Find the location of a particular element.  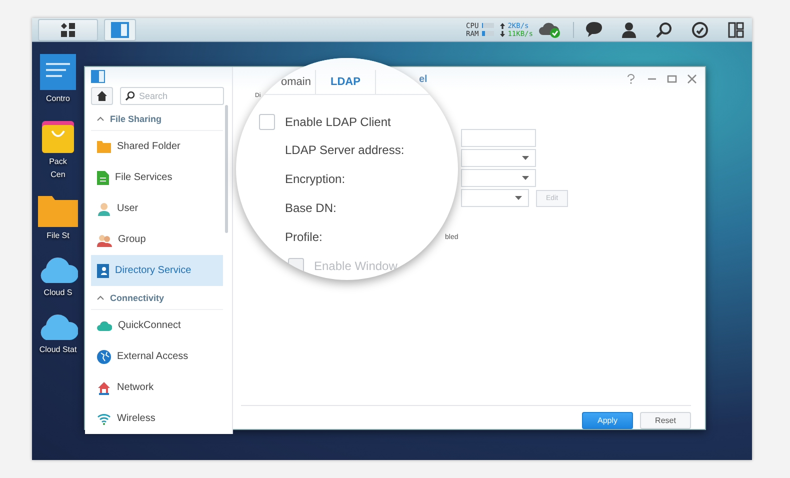

search-field: Search is located at coordinates (172, 96).